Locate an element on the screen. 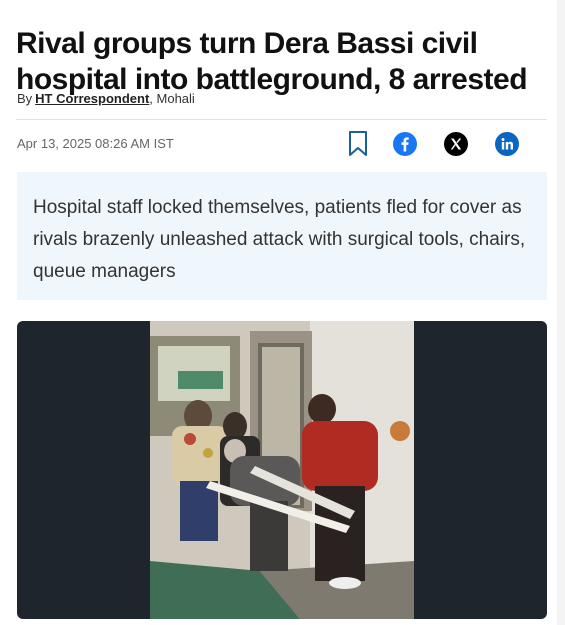 Image resolution: width=565 pixels, height=625 pixels. x-share-button is located at coordinates (456, 144).